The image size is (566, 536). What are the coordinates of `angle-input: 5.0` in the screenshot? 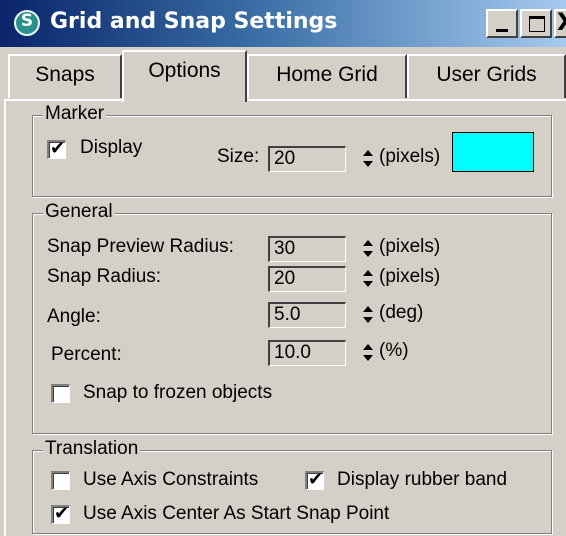 It's located at (307, 315).